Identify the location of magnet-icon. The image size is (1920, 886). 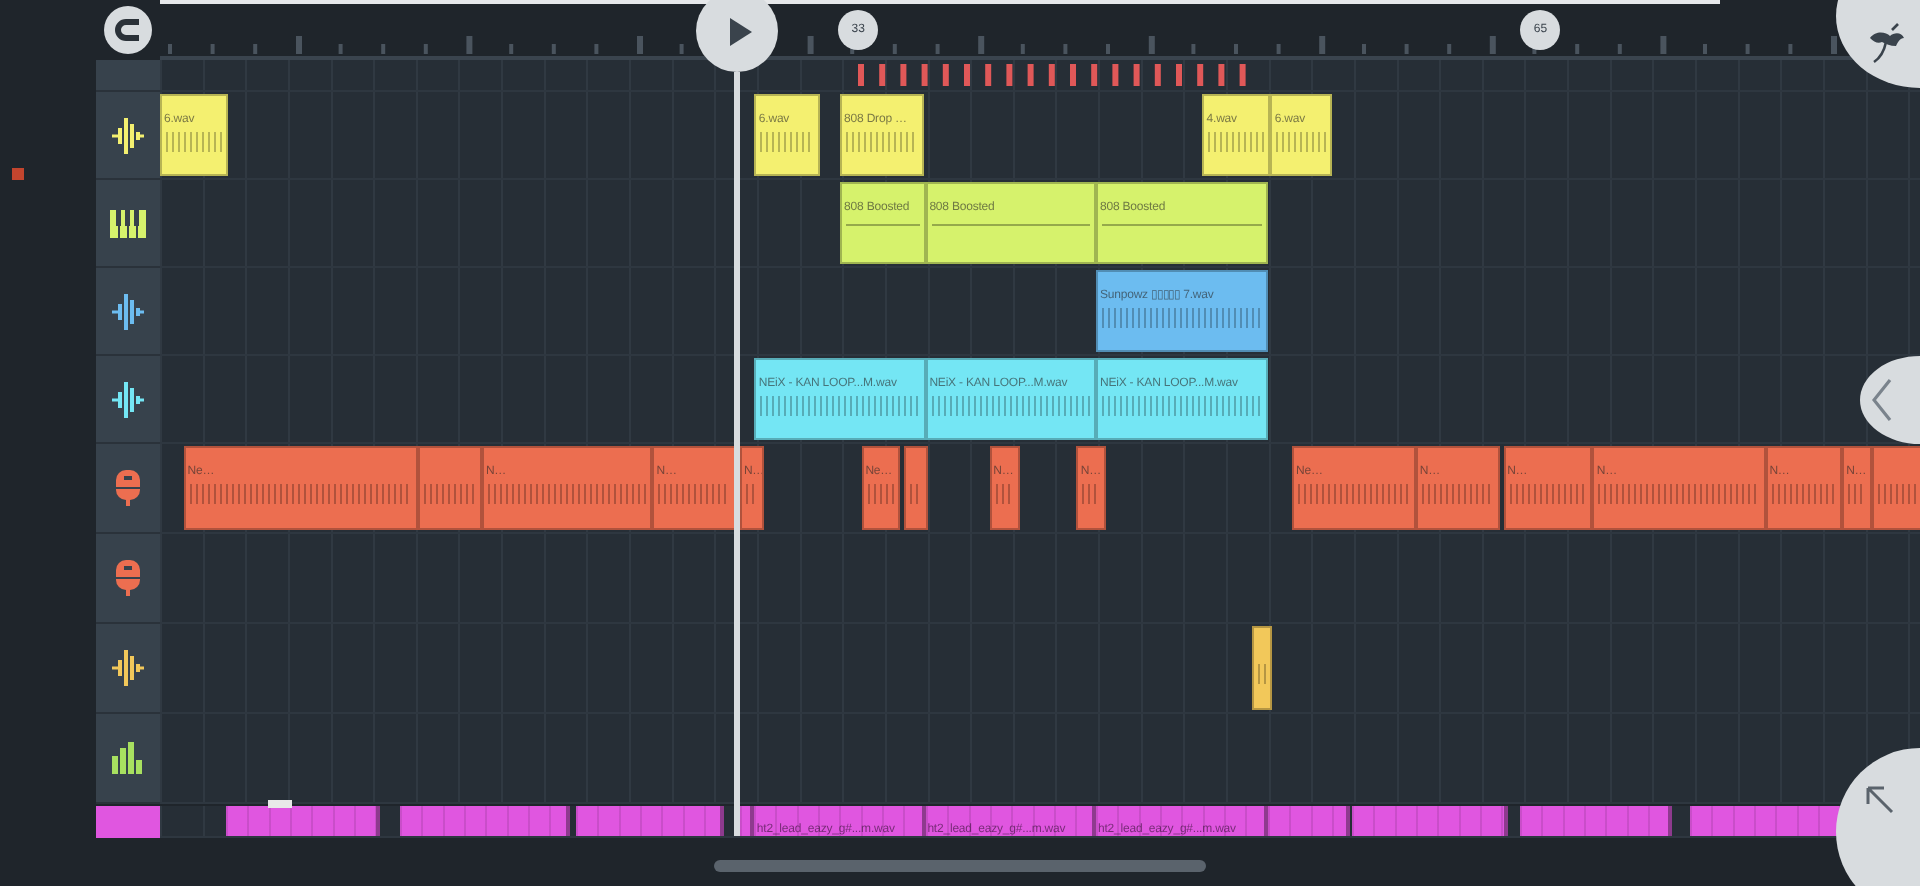
(128, 30).